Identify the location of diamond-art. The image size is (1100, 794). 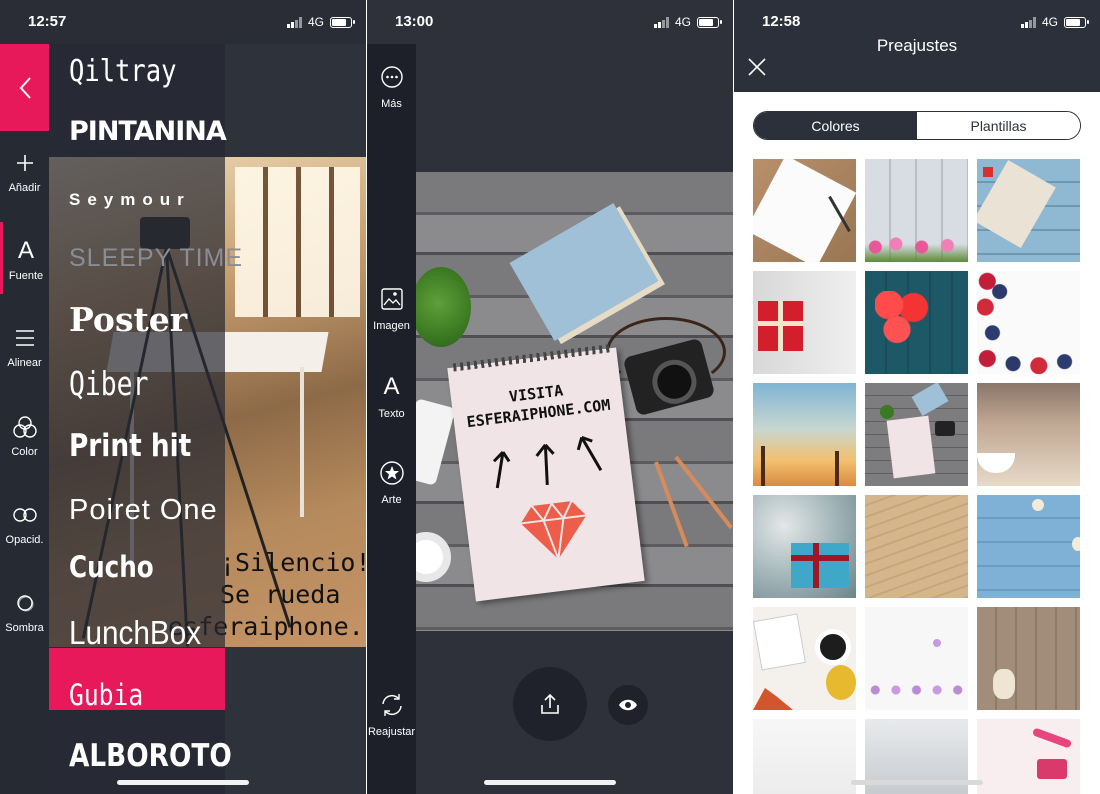
(553, 530).